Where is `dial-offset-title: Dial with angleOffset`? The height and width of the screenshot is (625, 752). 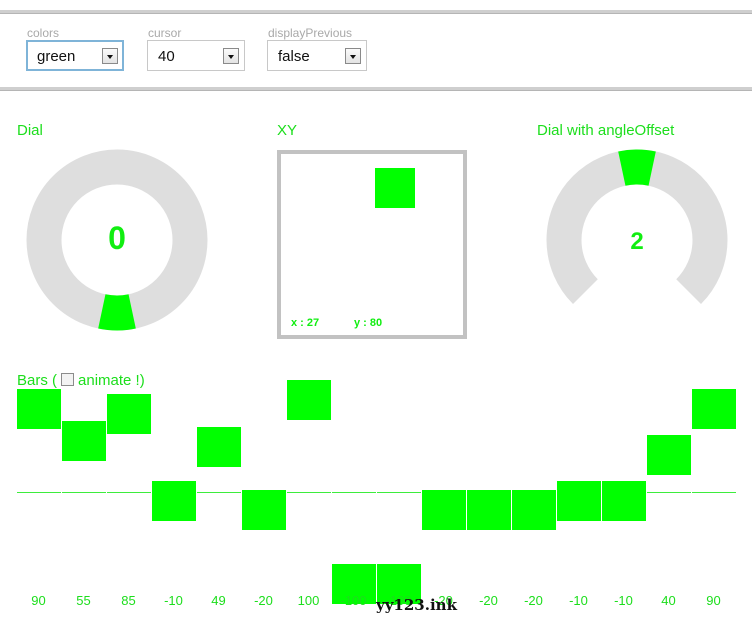
dial-offset-title: Dial with angleOffset is located at coordinates (606, 130).